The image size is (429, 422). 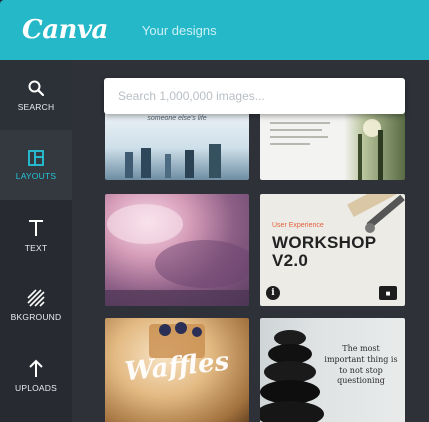 What do you see at coordinates (36, 227) in the screenshot?
I see `text-icon` at bounding box center [36, 227].